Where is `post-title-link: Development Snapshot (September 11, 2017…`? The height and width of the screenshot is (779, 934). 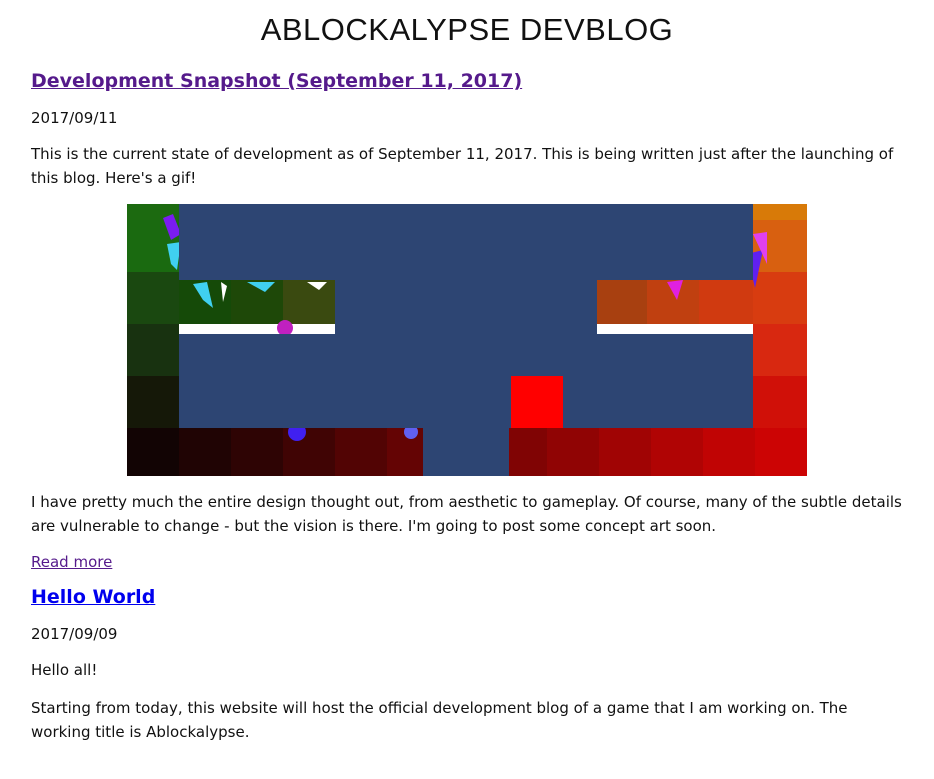
post-title-link: Development Snapshot (September 11, 2017… is located at coordinates (276, 81).